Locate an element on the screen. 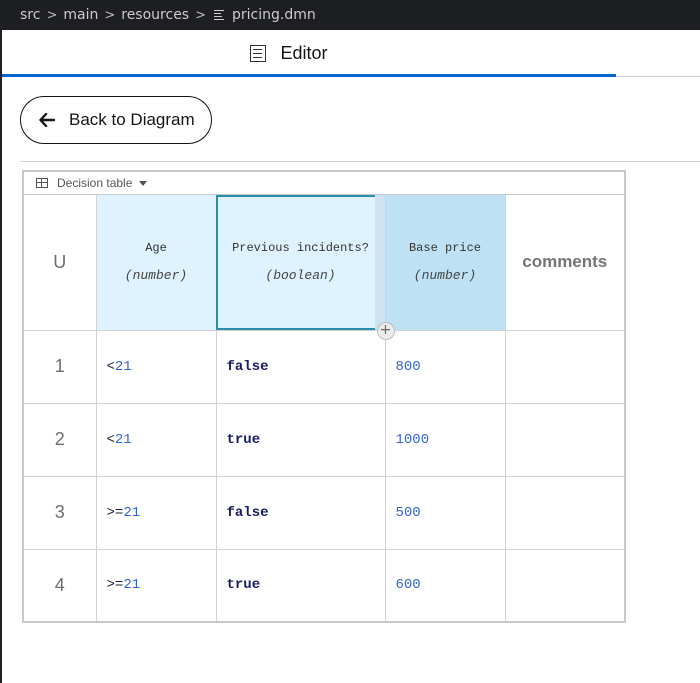  breadcrumb-file: pricing.dmn is located at coordinates (274, 15).